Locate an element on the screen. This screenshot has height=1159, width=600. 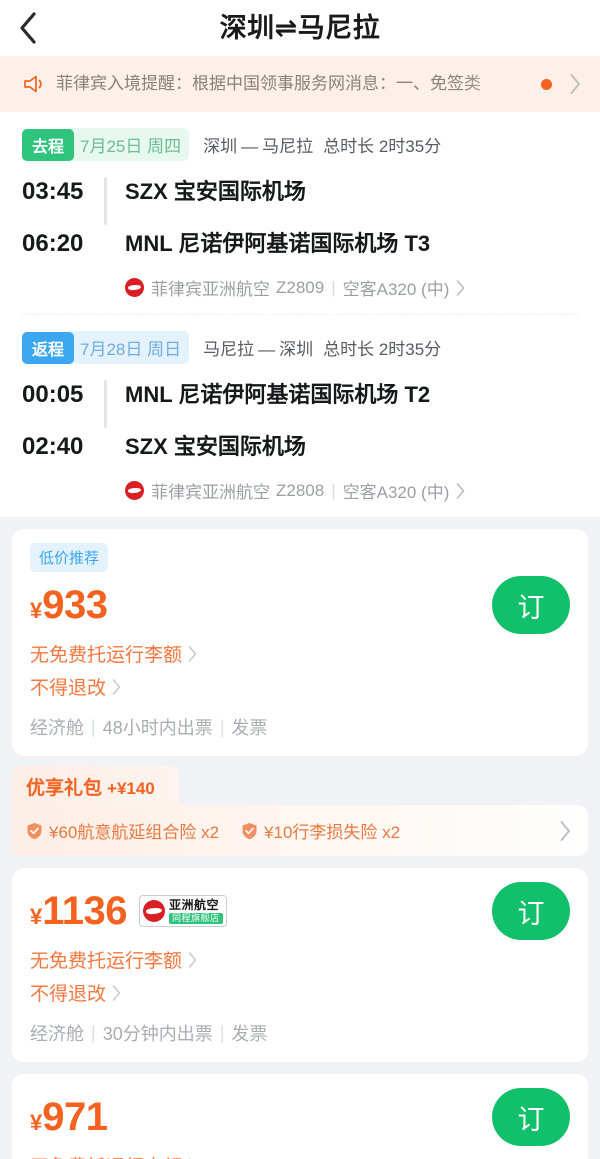
gift-package-section: 优享礼包 +¥140 ¥60航意航延组合险 x2 ¥10行李损失险 x2 is located at coordinates (300, 811).